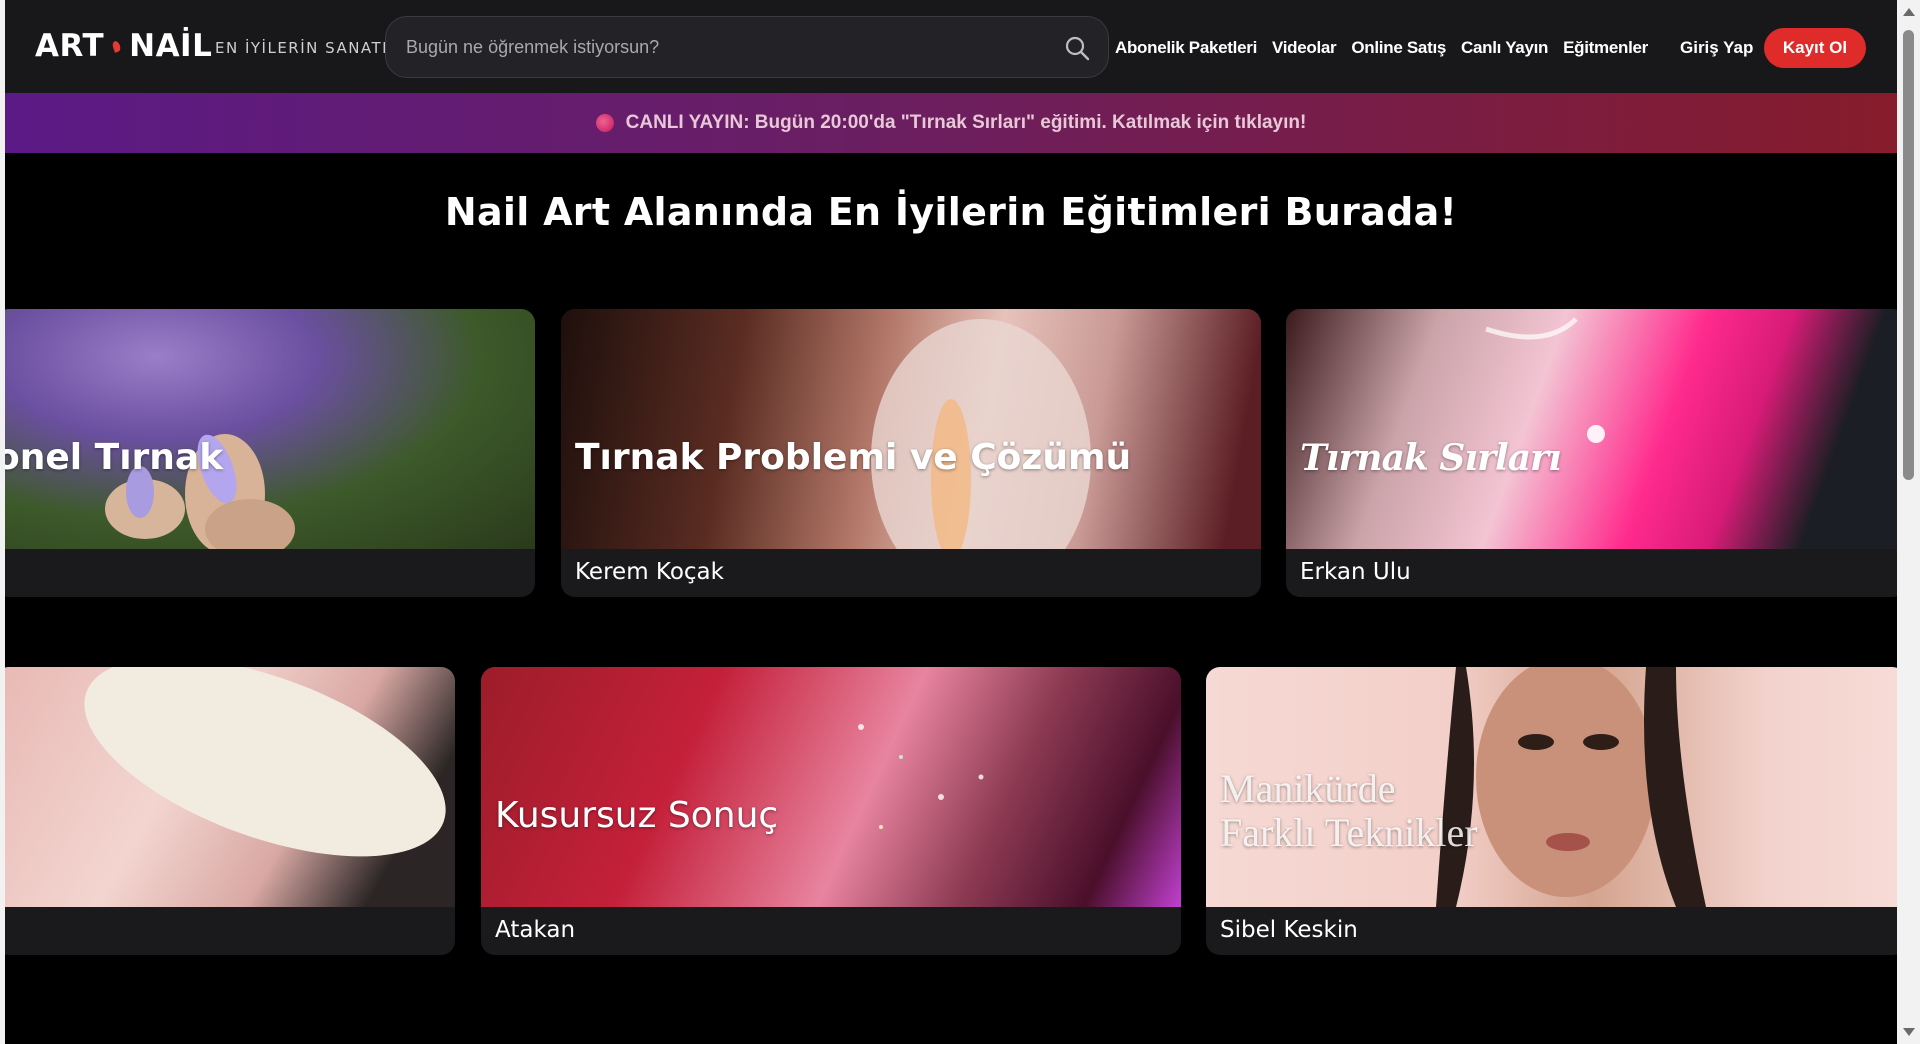 The width and height of the screenshot is (1920, 1044). I want to click on course-title-line1: Manikürde, so click(1308, 788).